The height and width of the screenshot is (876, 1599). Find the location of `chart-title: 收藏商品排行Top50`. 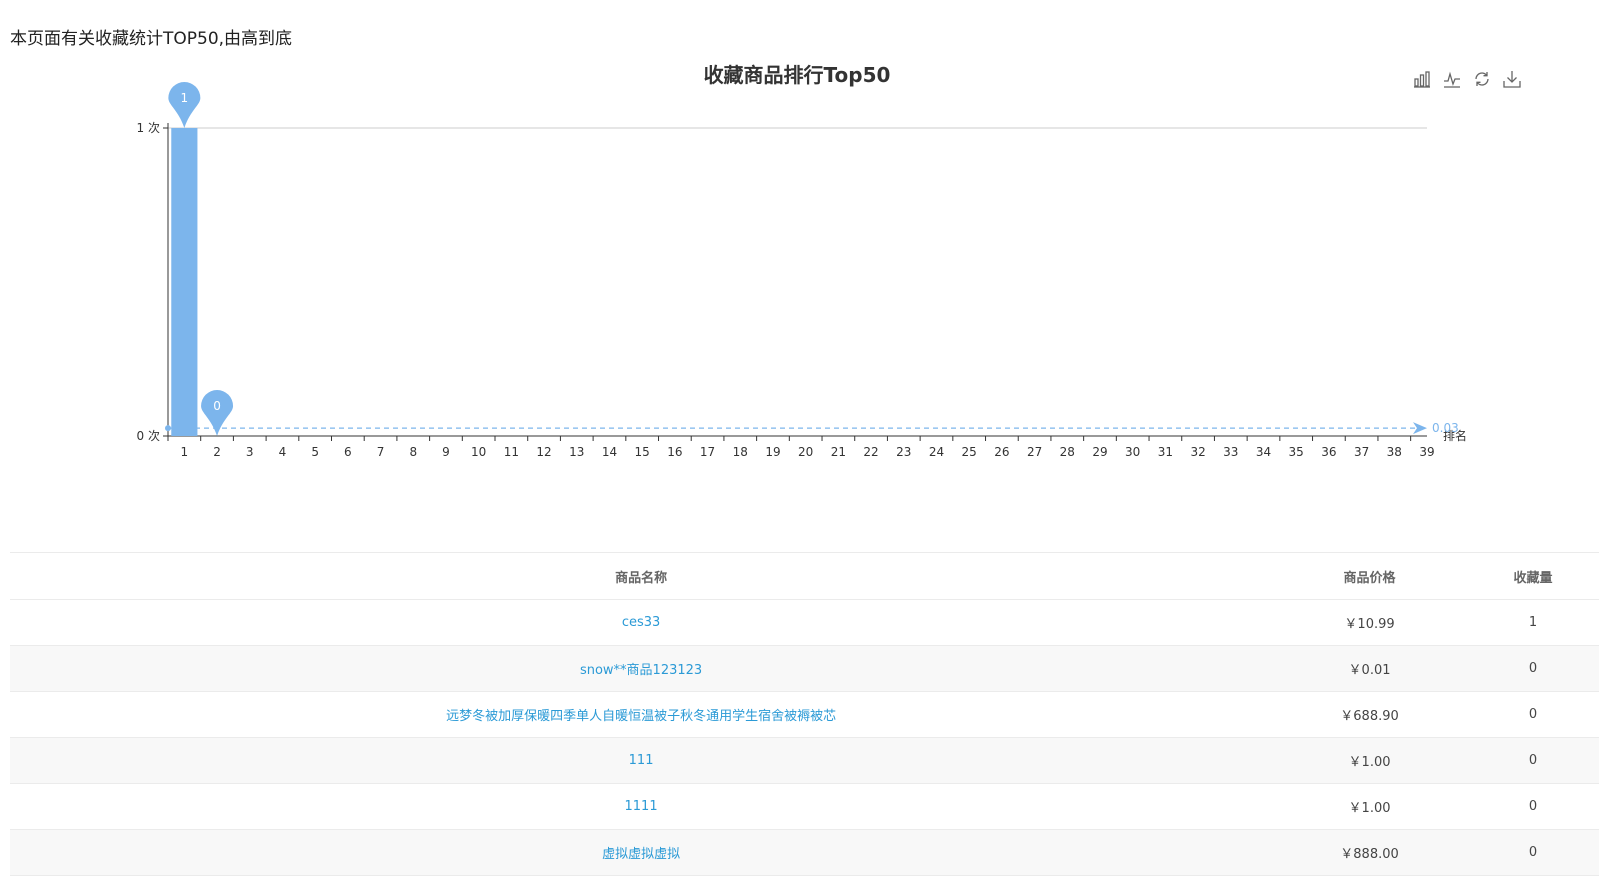

chart-title: 收藏商品排行Top50 is located at coordinates (797, 75).